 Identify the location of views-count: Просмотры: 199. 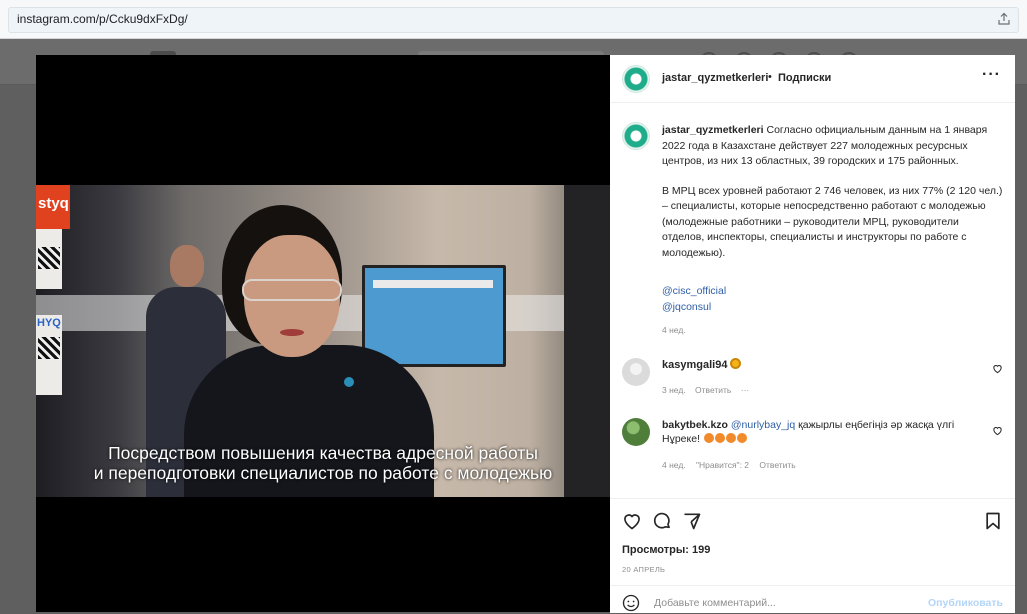
(666, 550).